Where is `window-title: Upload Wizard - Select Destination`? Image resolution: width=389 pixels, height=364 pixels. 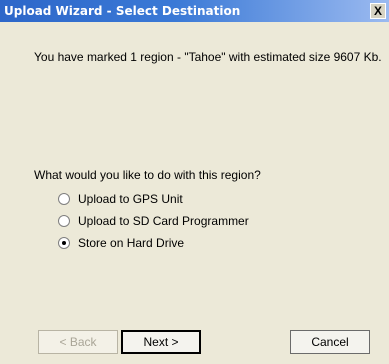
window-title: Upload Wizard - Select Destination is located at coordinates (122, 11).